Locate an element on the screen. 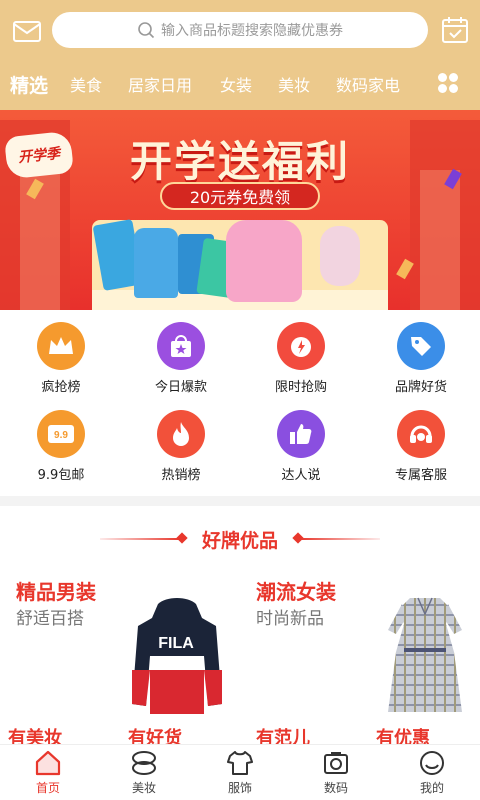 Image resolution: width=480 pixels, height=800 pixels. product-microphone is located at coordinates (340, 256).